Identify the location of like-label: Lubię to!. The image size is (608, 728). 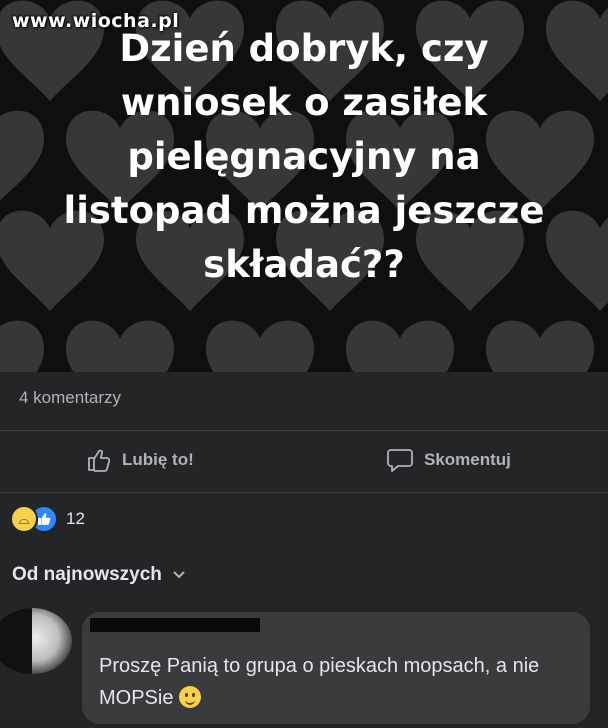
(158, 459).